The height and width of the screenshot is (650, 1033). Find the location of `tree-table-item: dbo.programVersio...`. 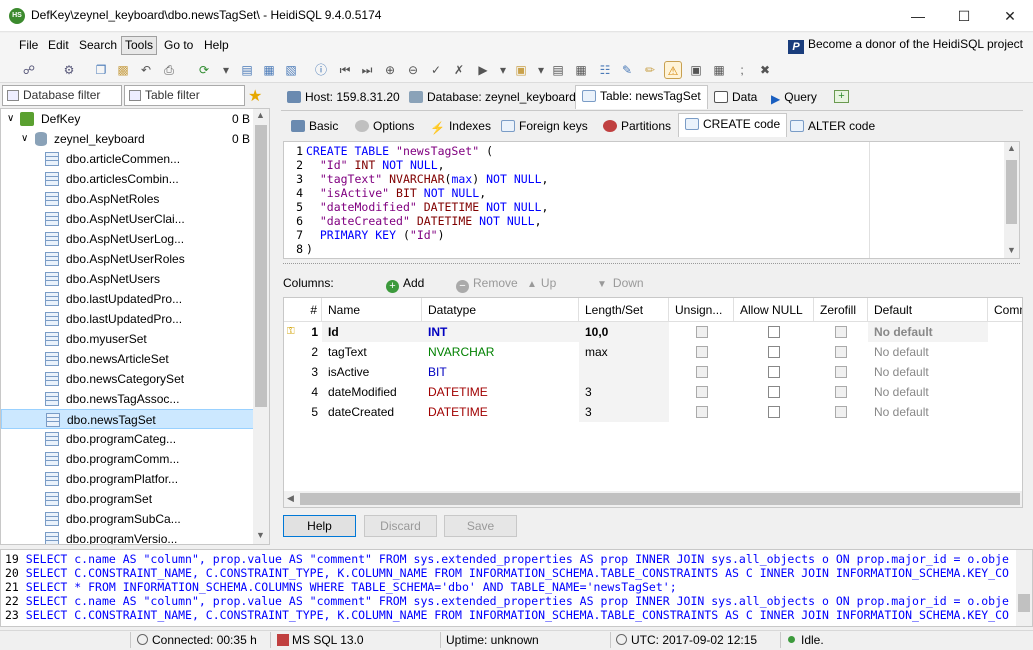

tree-table-item: dbo.programVersio... is located at coordinates (127, 536).